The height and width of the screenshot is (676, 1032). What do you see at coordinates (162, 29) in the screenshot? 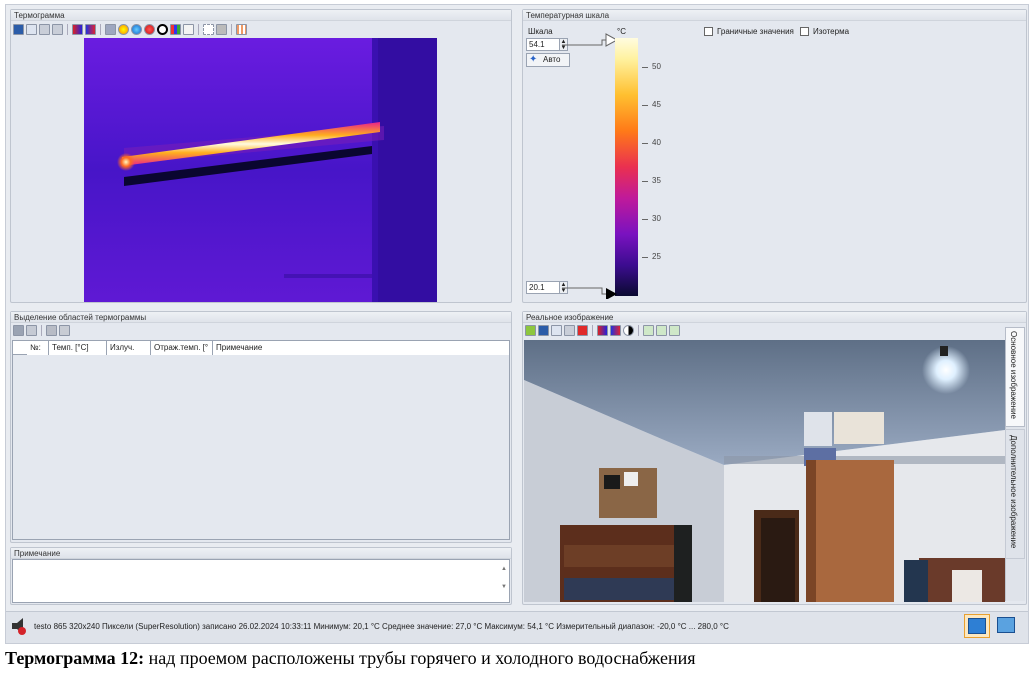
I see `no-marker-icon` at bounding box center [162, 29].